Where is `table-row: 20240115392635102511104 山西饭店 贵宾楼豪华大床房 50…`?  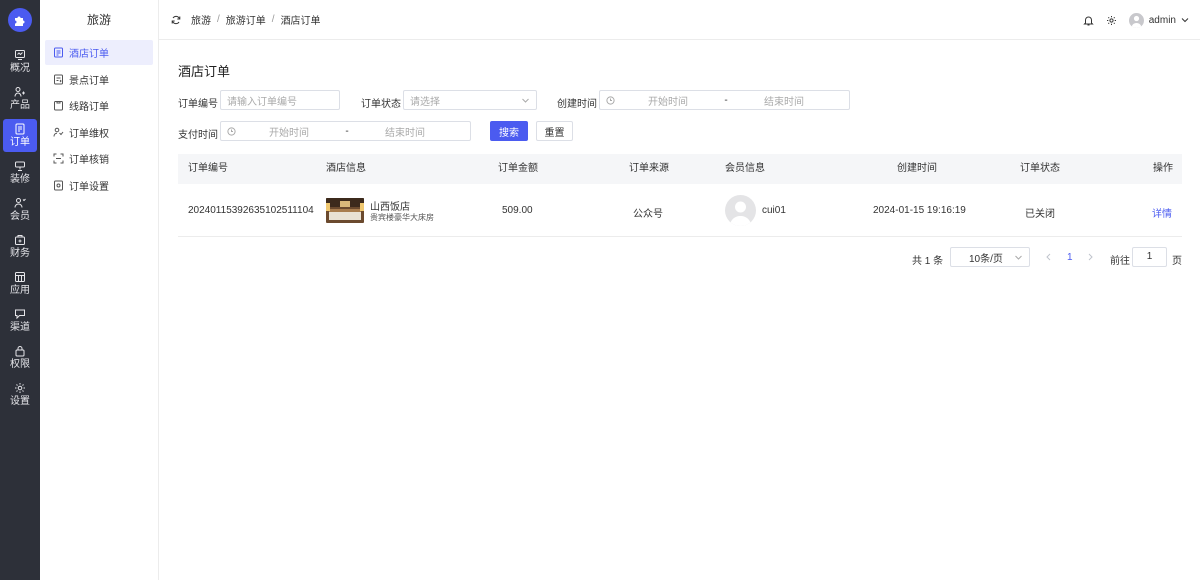 table-row: 20240115392635102511104 山西饭店 贵宾楼豪华大床房 50… is located at coordinates (680, 210).